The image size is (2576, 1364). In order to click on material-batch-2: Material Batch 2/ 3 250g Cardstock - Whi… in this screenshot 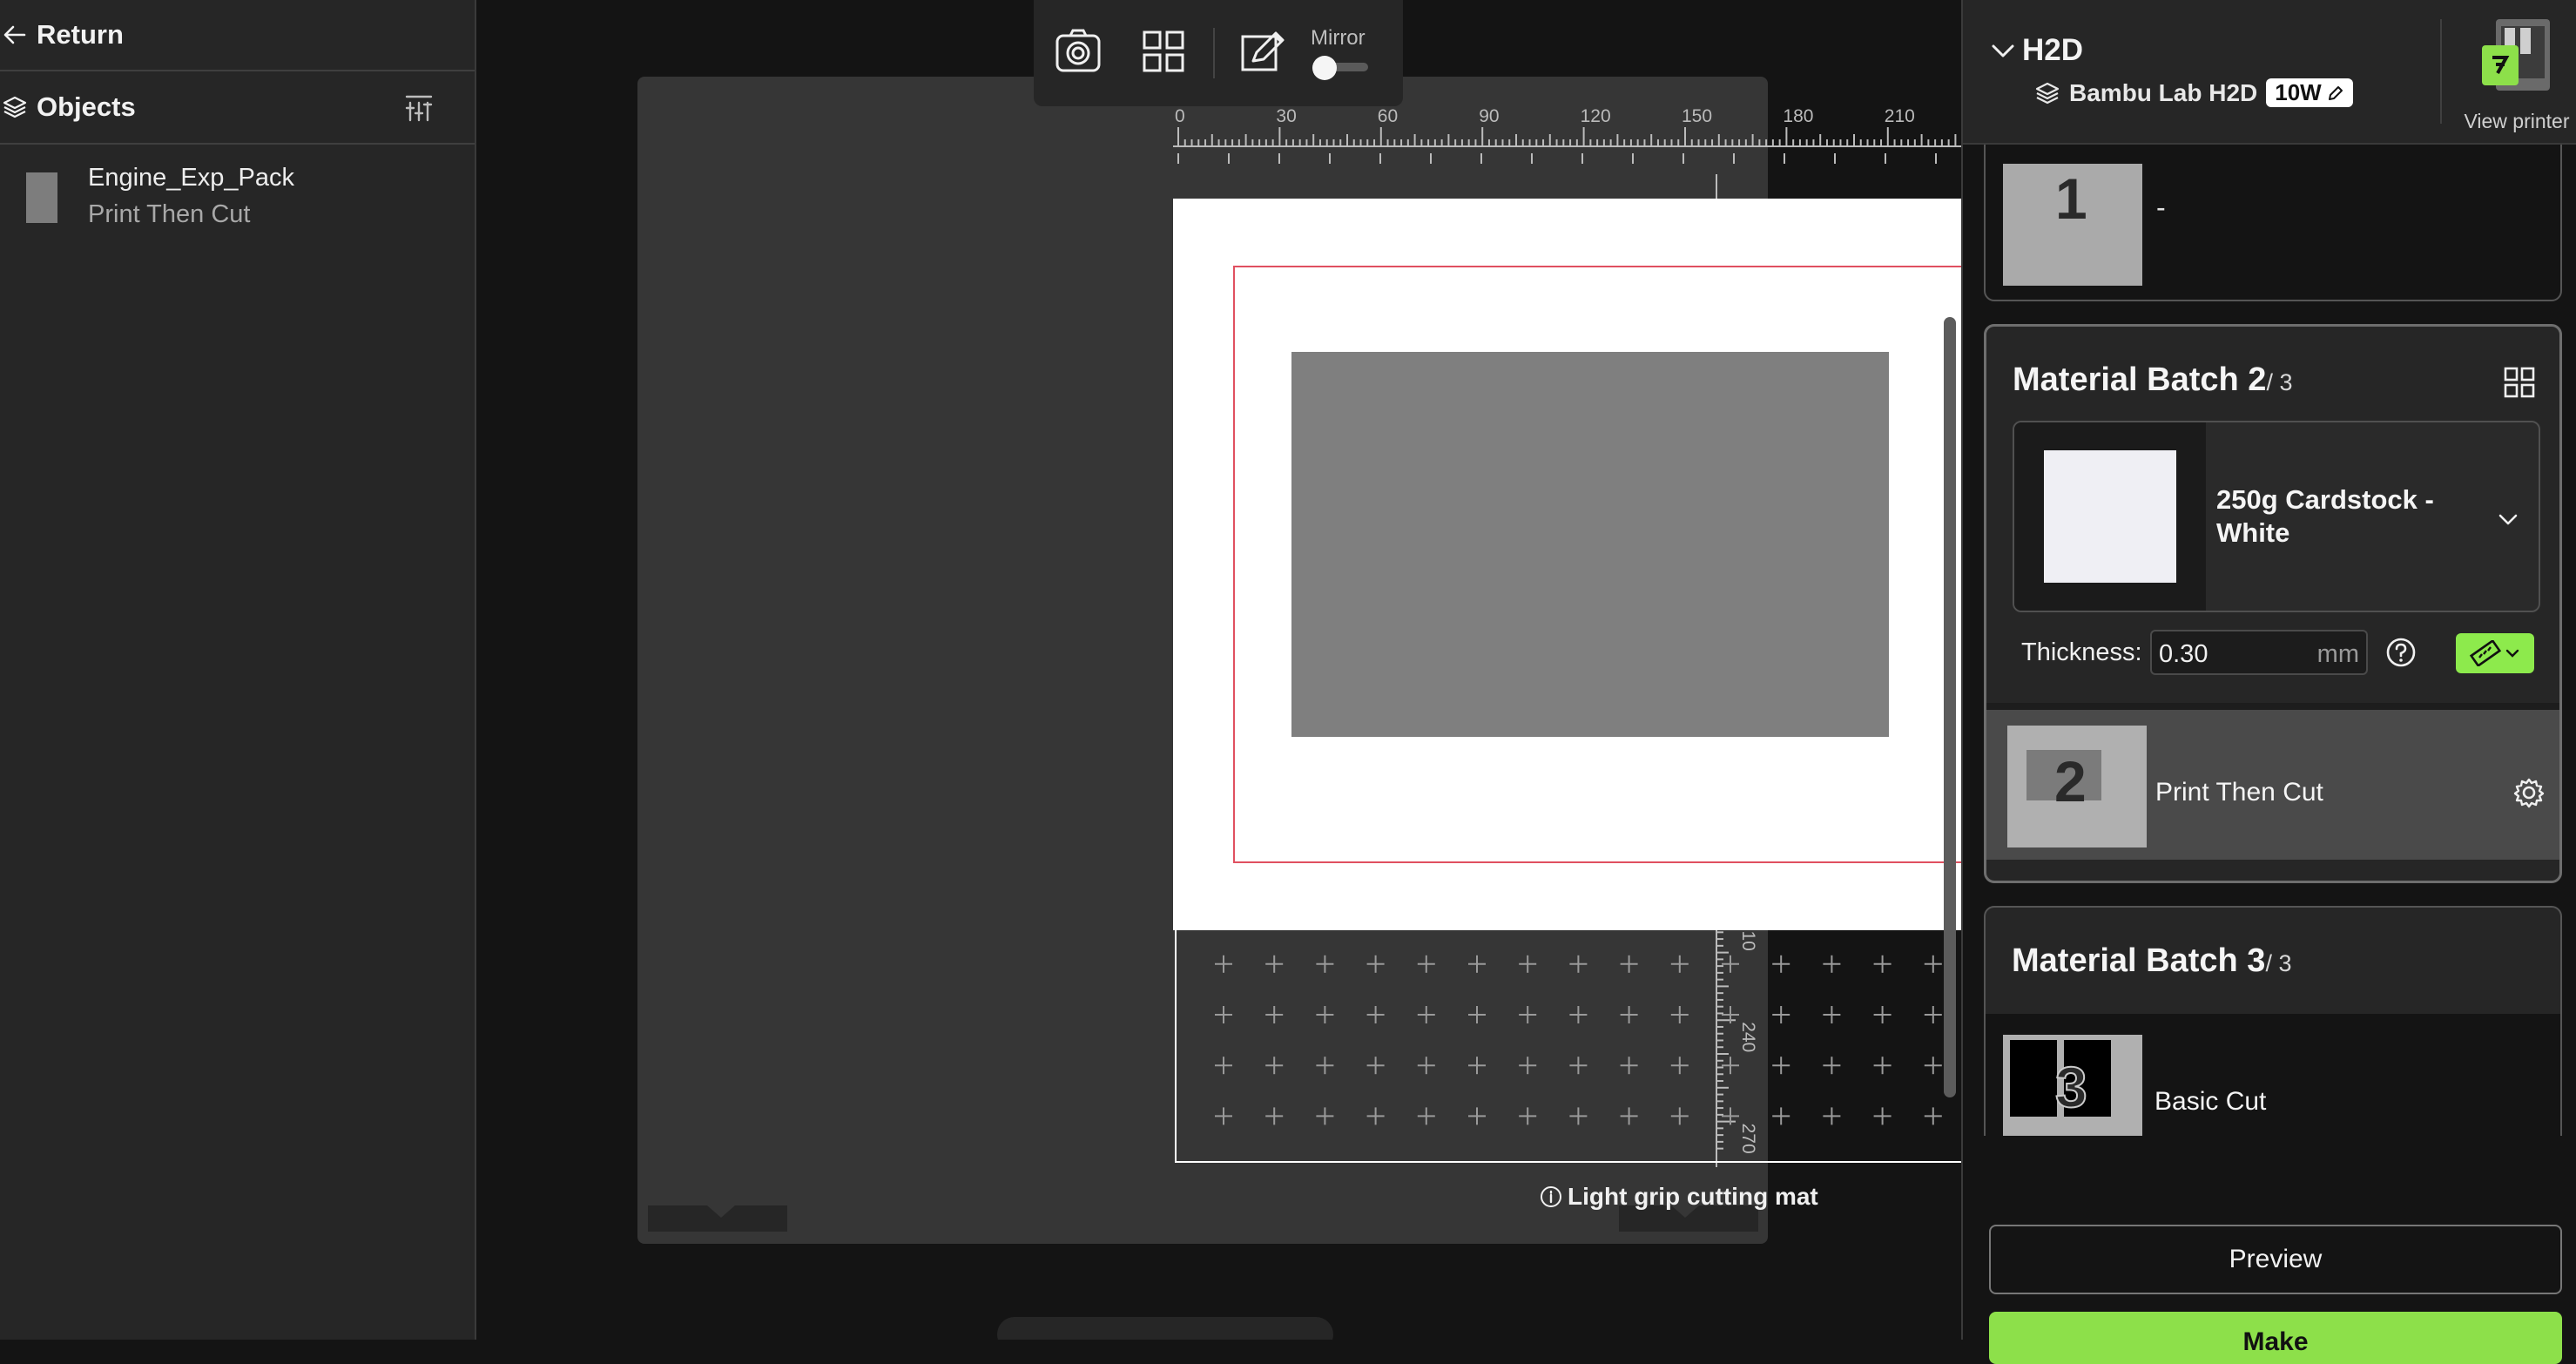, I will do `click(2273, 603)`.